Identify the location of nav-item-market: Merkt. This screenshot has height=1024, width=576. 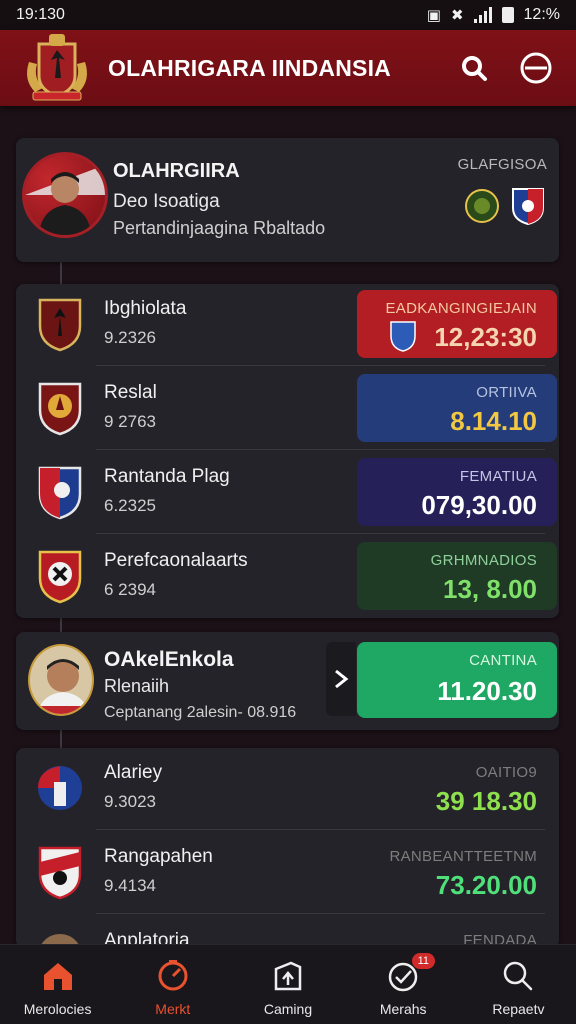
(172, 984).